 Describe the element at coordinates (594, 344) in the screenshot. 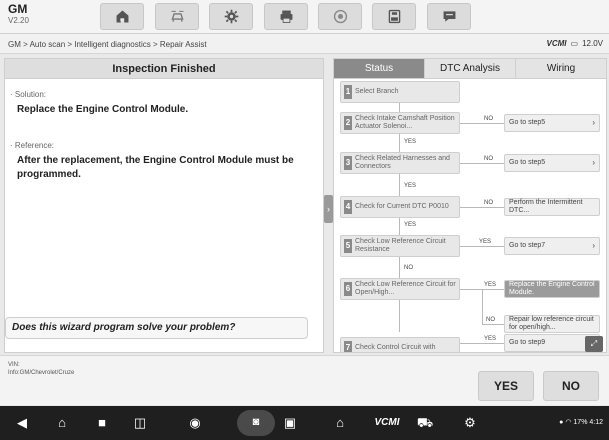

I see `expand-icon: ⤢` at that location.